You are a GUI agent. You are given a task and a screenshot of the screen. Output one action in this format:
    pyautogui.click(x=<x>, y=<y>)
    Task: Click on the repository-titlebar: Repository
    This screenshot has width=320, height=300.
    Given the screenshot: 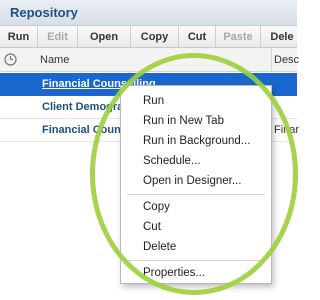 What is the action you would take?
    pyautogui.click(x=148, y=13)
    